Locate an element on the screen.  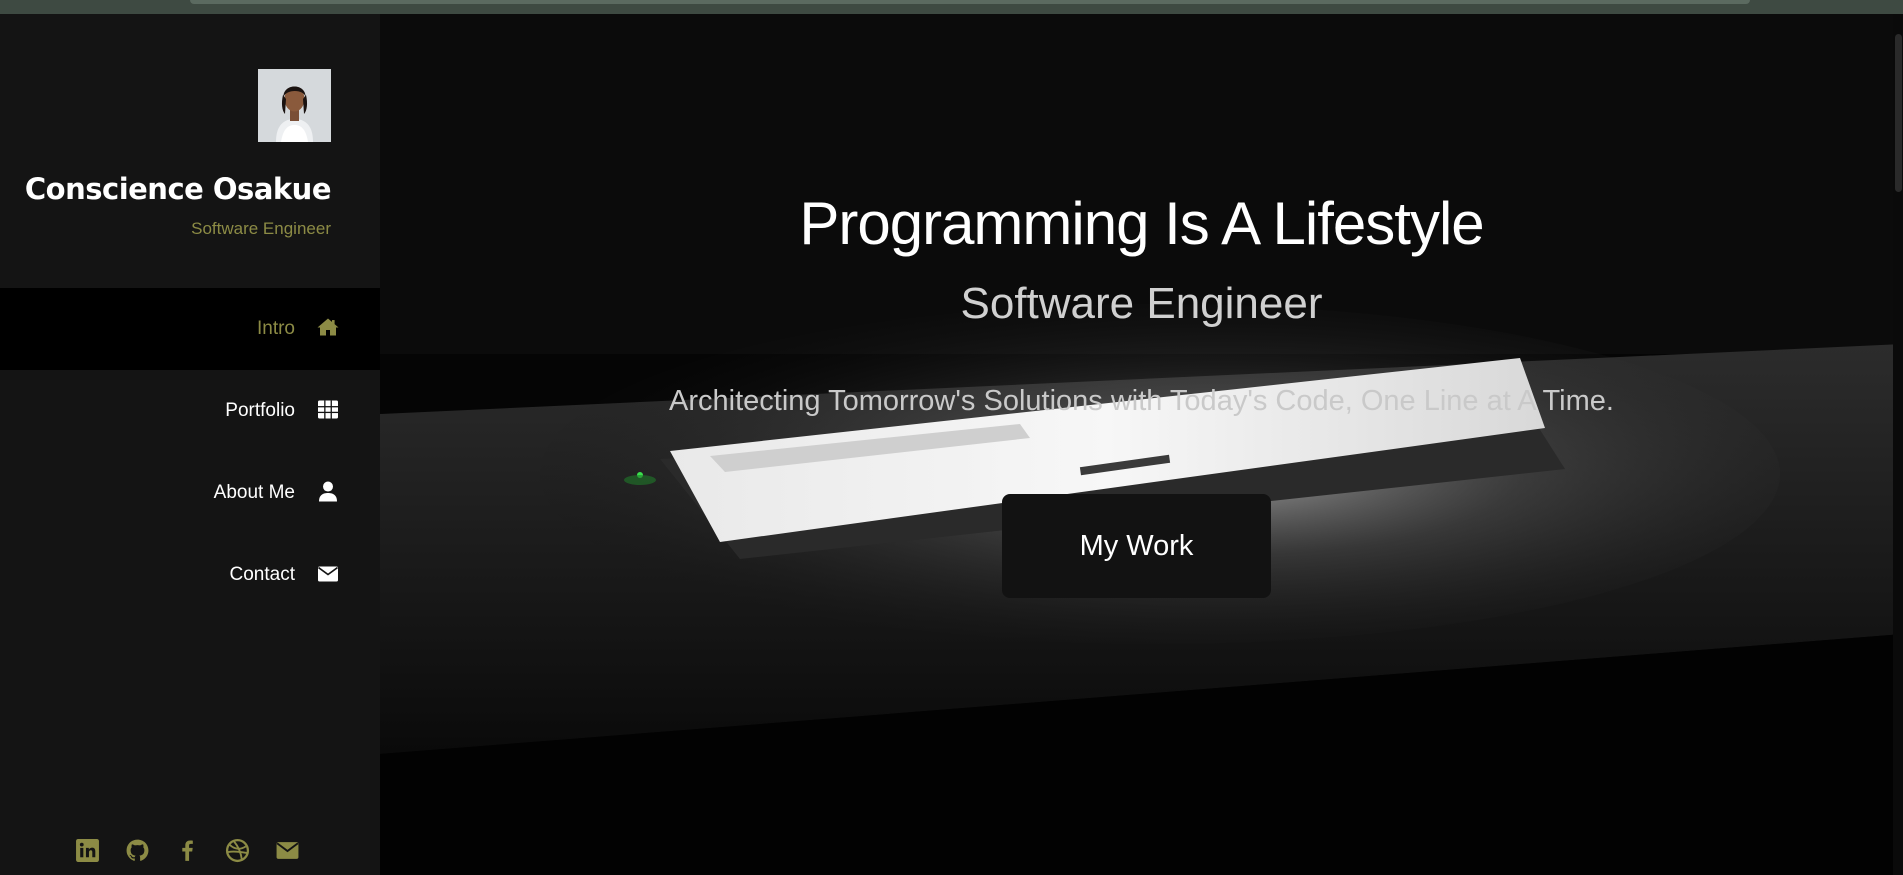
linkedin-icon is located at coordinates (87, 850).